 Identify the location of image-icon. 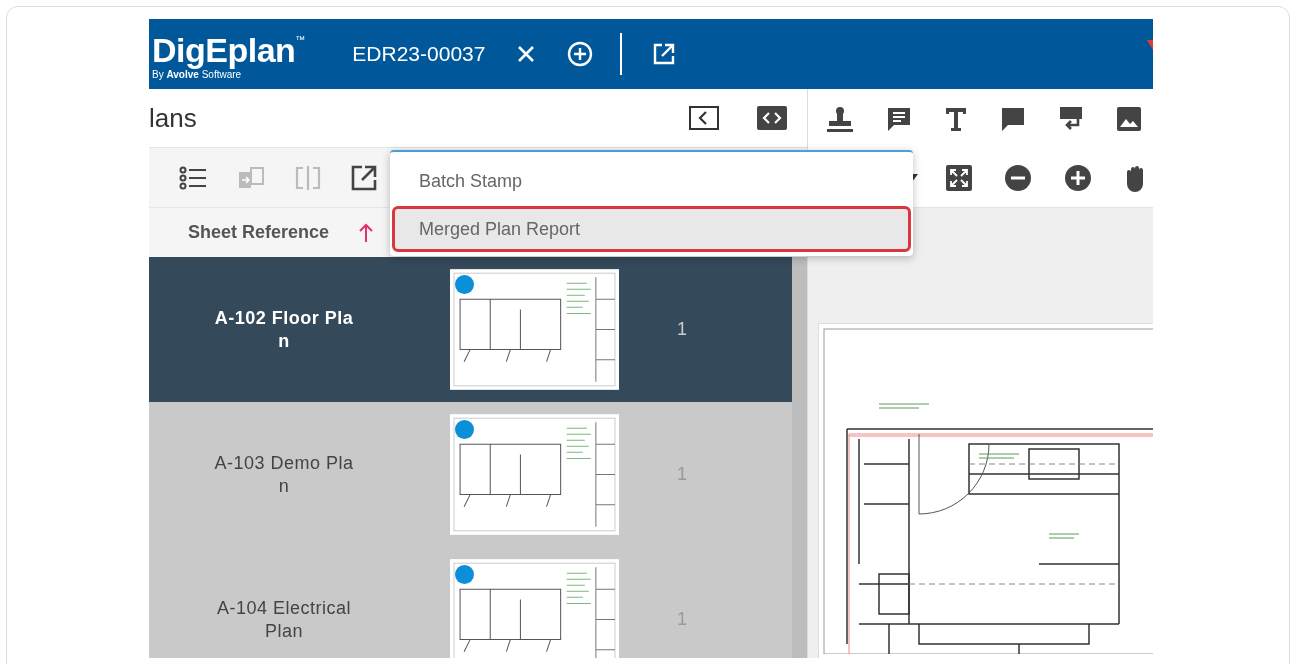
(1129, 118).